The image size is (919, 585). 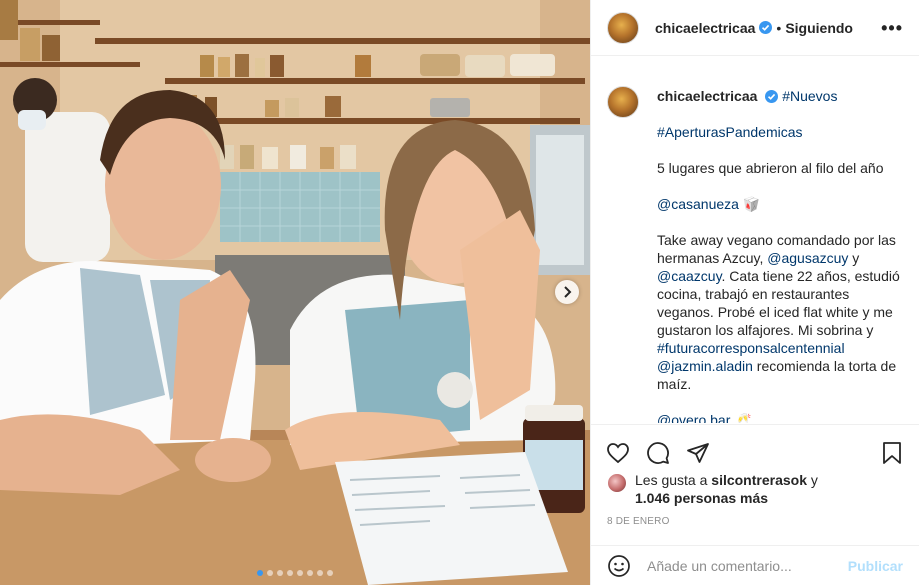 What do you see at coordinates (698, 453) in the screenshot?
I see `share-icon` at bounding box center [698, 453].